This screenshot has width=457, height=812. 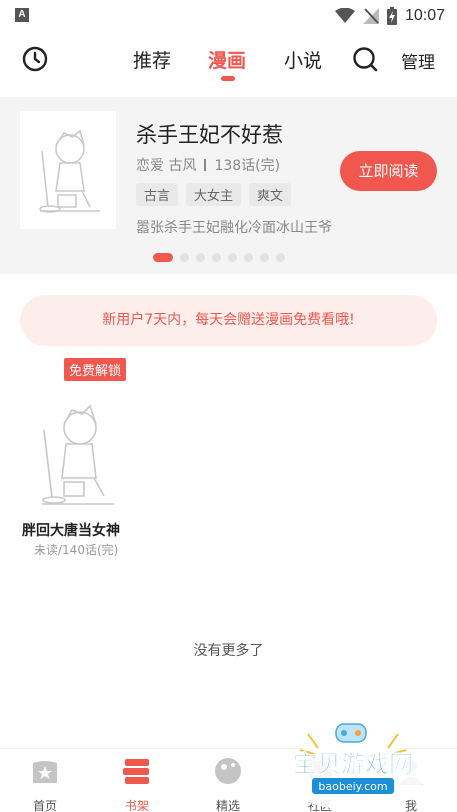 I want to click on banner-genres: 恋爱 古风, so click(x=166, y=166).